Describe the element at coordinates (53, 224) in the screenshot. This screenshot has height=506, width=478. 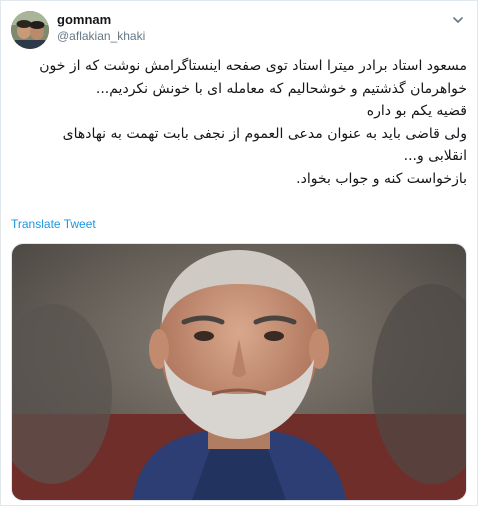
I see `translate-tweet-link: Translate Tweet` at that location.